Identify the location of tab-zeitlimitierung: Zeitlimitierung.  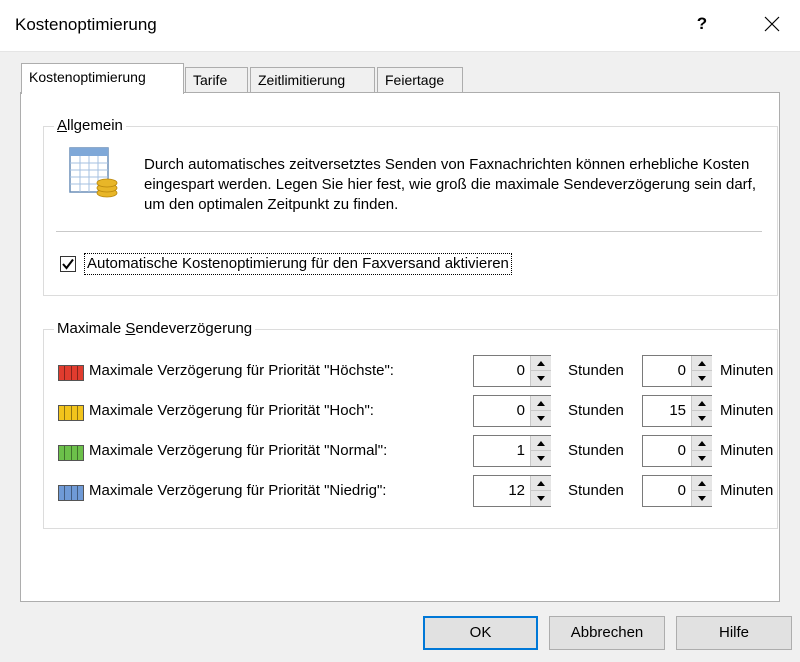
(312, 80).